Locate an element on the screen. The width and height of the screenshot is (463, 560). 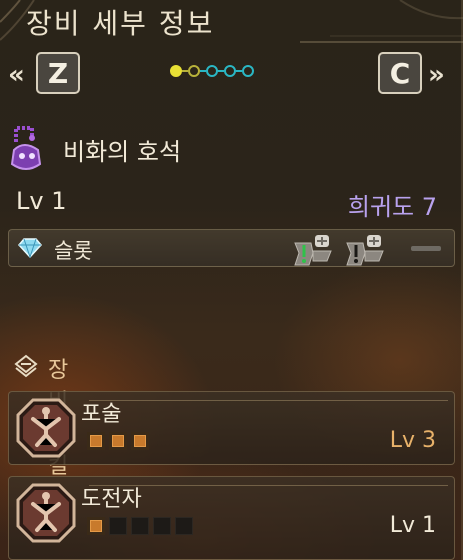
skill-level: Lv 1 is located at coordinates (412, 525).